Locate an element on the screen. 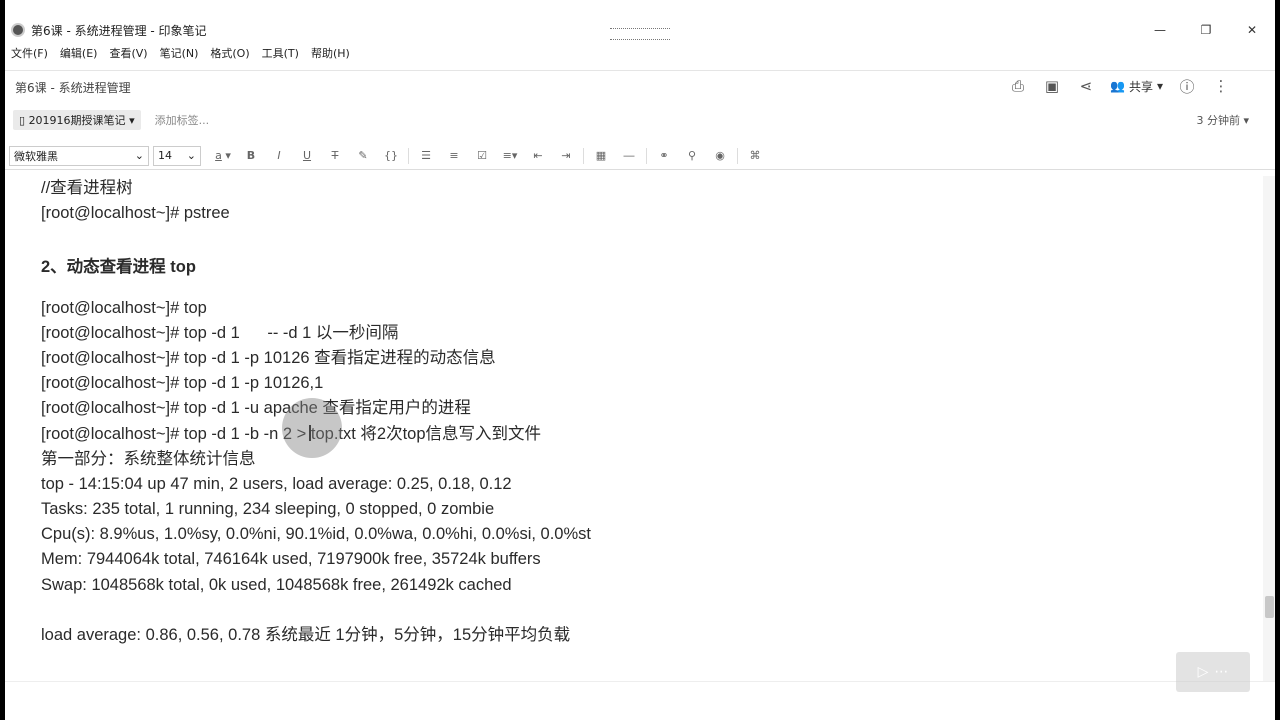 The width and height of the screenshot is (1280, 720). maximize-button: ❐ is located at coordinates (1206, 30).